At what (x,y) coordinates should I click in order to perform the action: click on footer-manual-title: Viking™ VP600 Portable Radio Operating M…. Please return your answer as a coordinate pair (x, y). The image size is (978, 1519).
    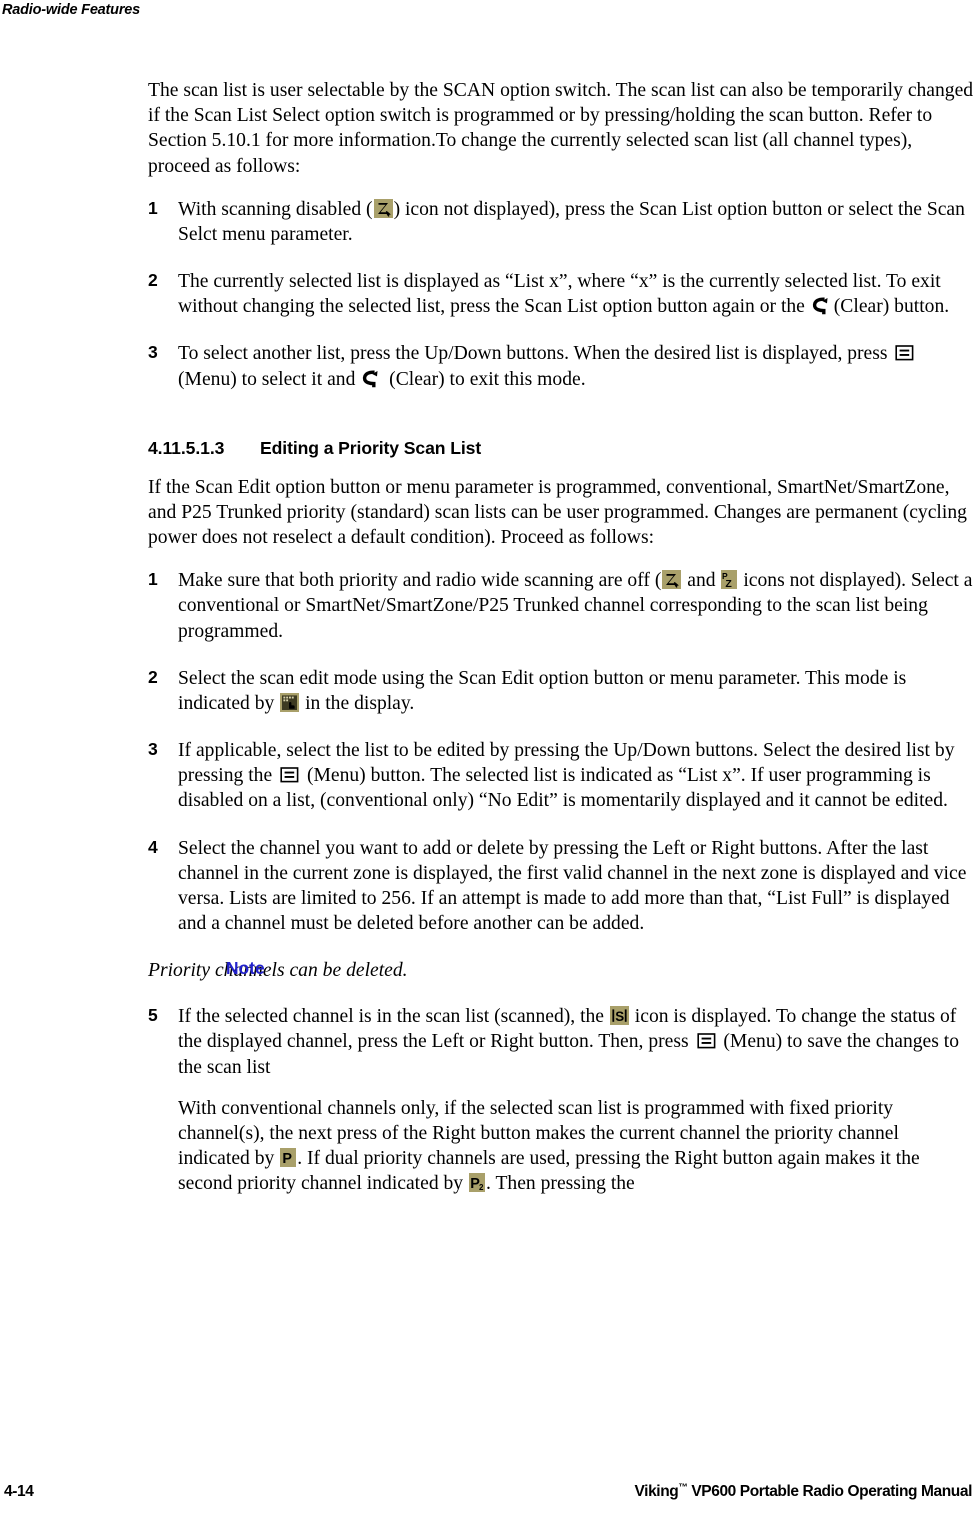
    Looking at the image, I should click on (803, 1491).